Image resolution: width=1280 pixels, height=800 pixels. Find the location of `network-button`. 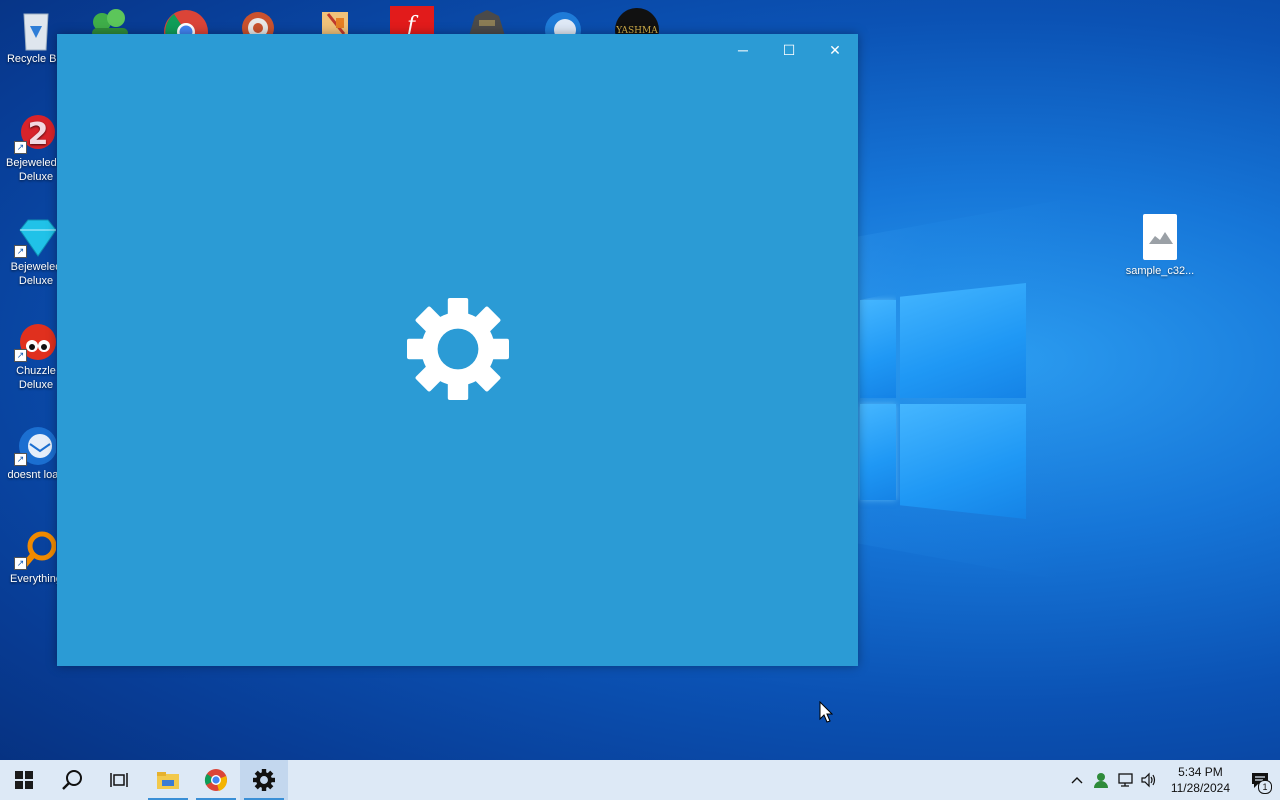

network-button is located at coordinates (1125, 780).